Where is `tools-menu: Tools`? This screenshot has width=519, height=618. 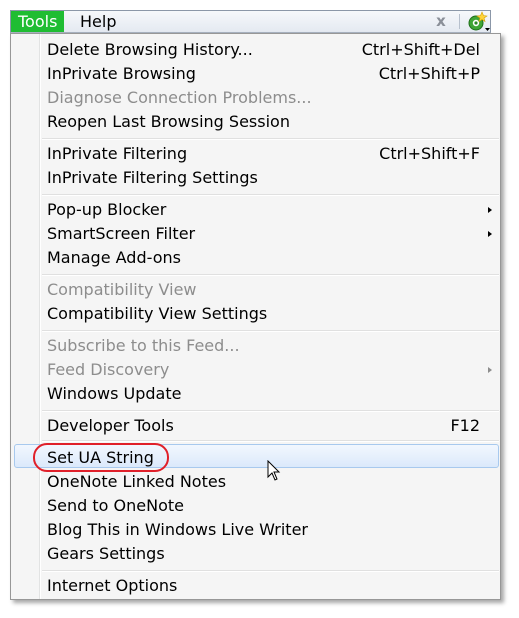
tools-menu: Tools is located at coordinates (38, 21).